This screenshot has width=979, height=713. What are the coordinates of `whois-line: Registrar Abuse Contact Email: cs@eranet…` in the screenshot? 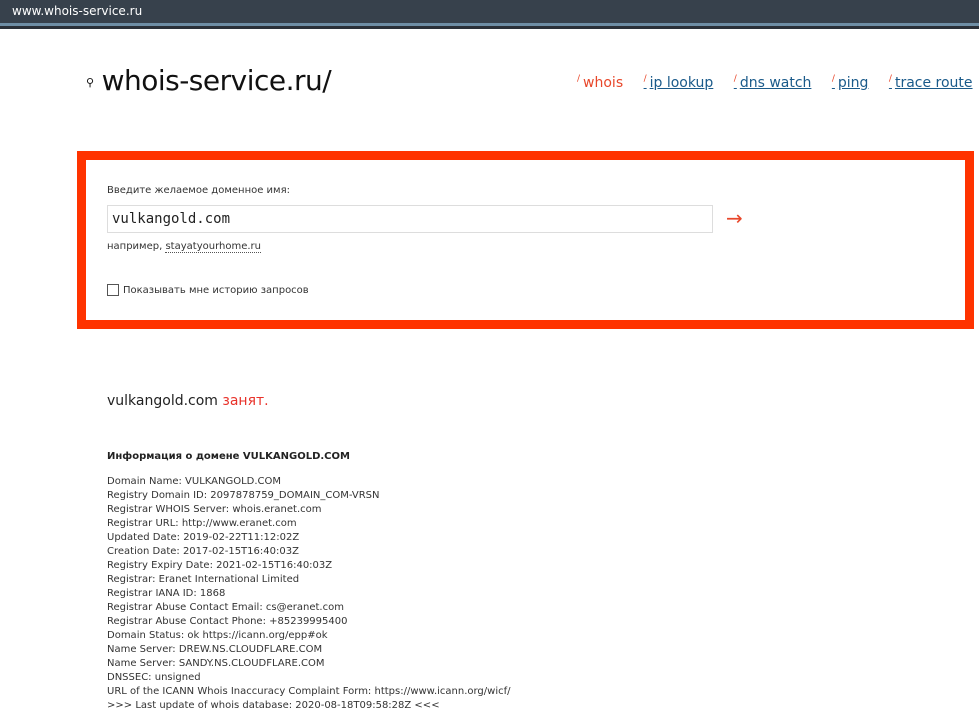 It's located at (225, 607).